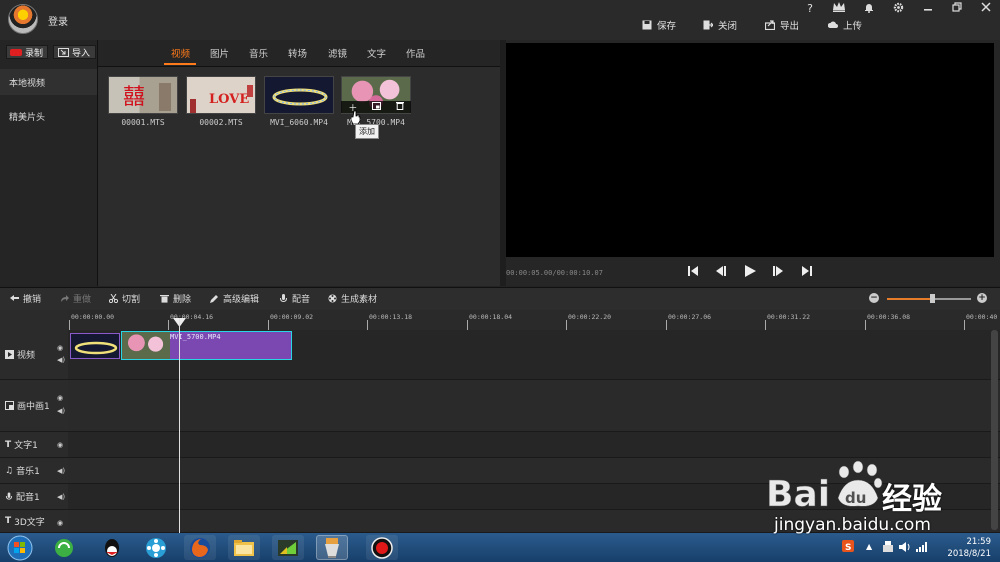 Image resolution: width=1000 pixels, height=562 pixels. I want to click on sogou-ime-icon: S, so click(848, 546).